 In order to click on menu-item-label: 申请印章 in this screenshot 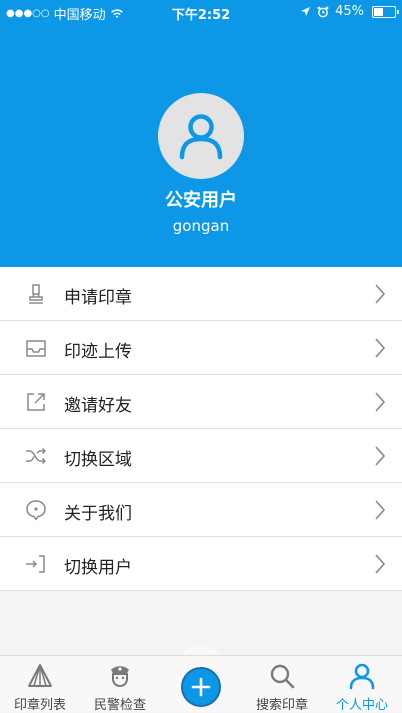, I will do `click(98, 298)`.